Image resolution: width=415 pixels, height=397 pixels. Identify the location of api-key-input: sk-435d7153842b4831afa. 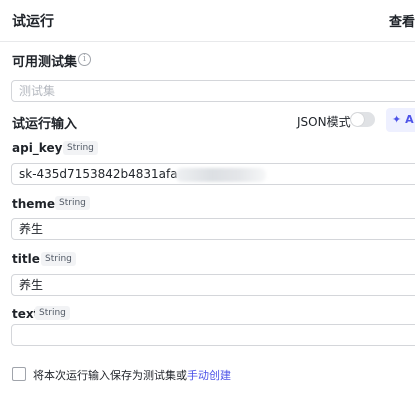
(213, 174).